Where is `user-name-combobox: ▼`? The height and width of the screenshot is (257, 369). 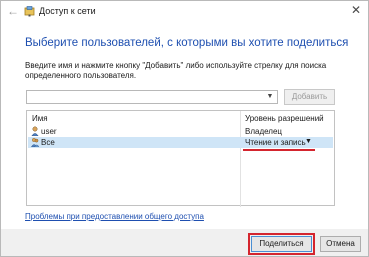 user-name-combobox: ▼ is located at coordinates (152, 97).